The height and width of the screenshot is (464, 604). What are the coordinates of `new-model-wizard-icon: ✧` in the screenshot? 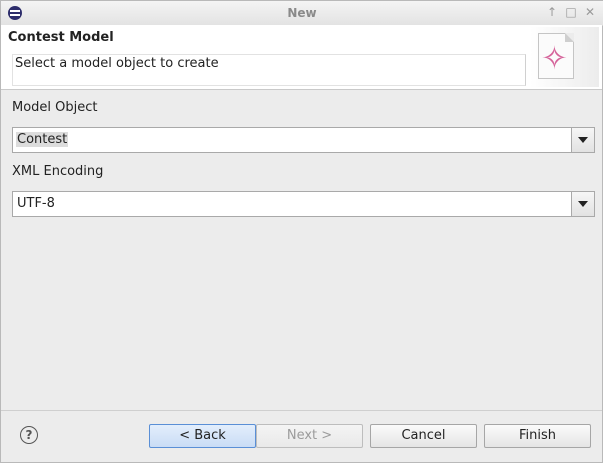 It's located at (556, 56).